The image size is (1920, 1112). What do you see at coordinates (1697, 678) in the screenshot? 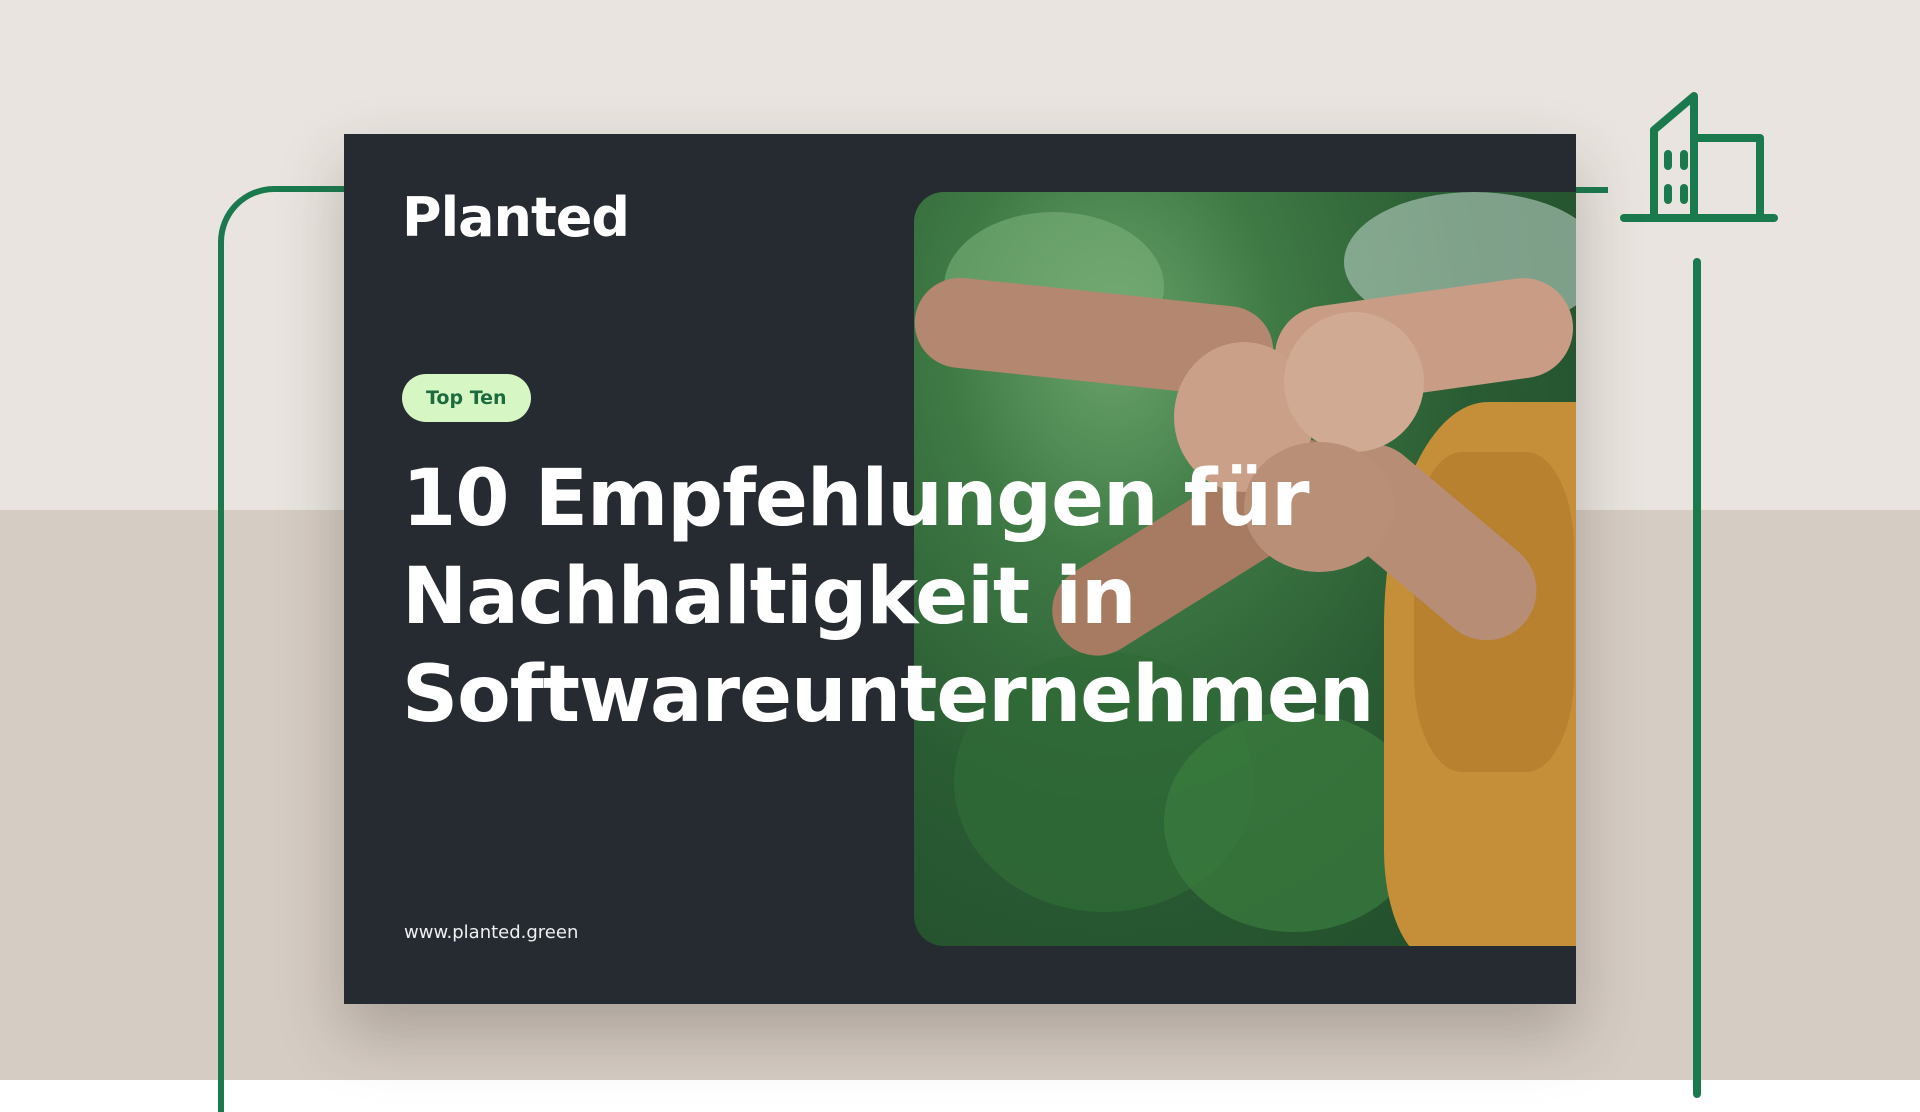
I see `frame-right-vertical` at bounding box center [1697, 678].